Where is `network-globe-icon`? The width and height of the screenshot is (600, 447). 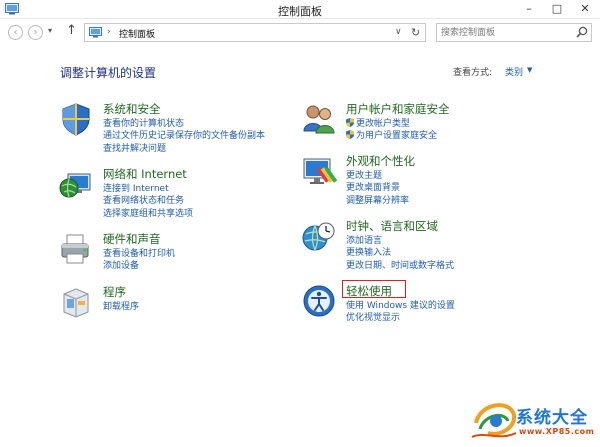 network-globe-icon is located at coordinates (76, 184).